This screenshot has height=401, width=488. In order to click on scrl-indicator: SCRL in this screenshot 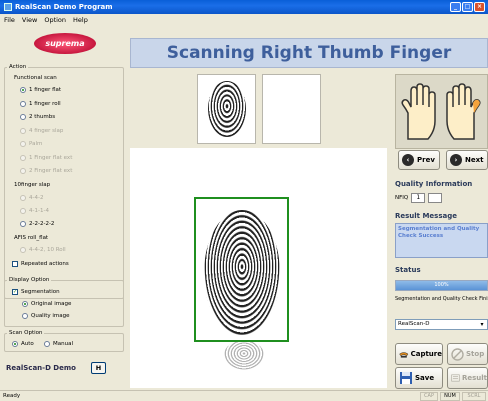, I will do `click(474, 396)`.